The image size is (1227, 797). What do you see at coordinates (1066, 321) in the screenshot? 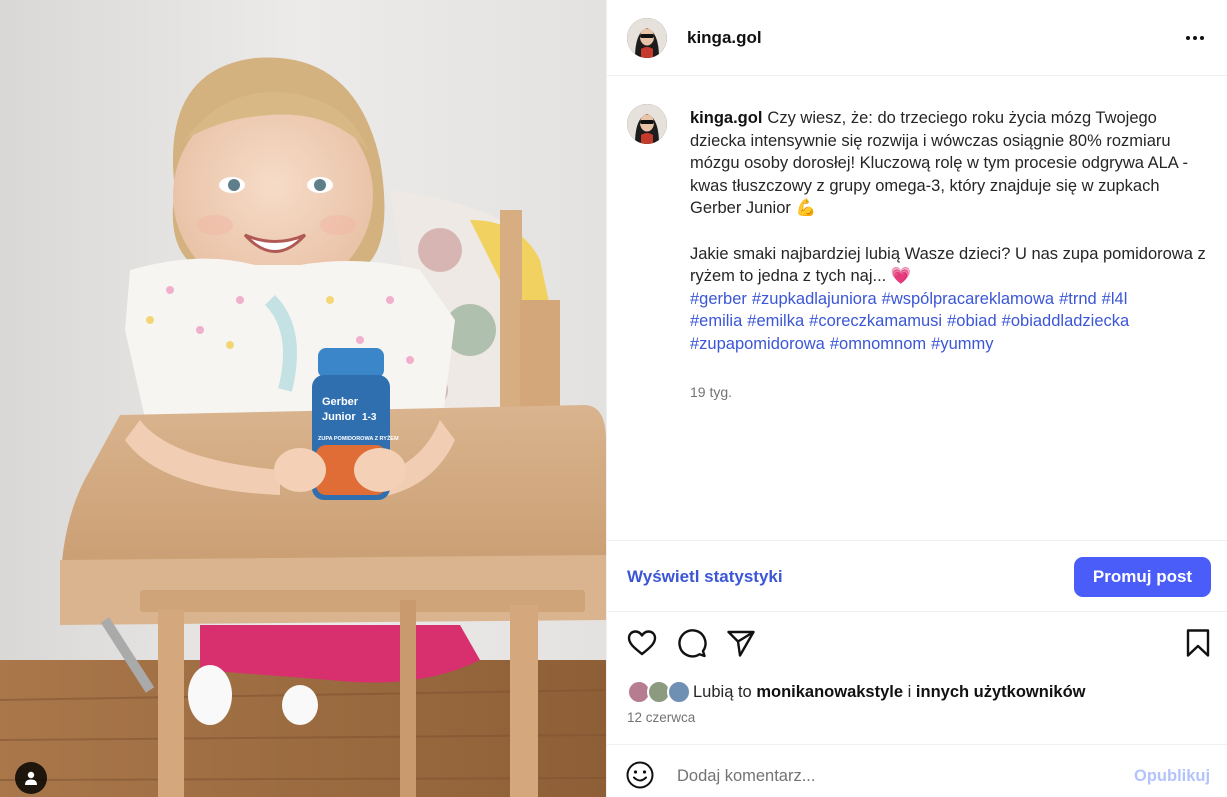
I see `hashtag-link: #obiaddladziecka` at bounding box center [1066, 321].